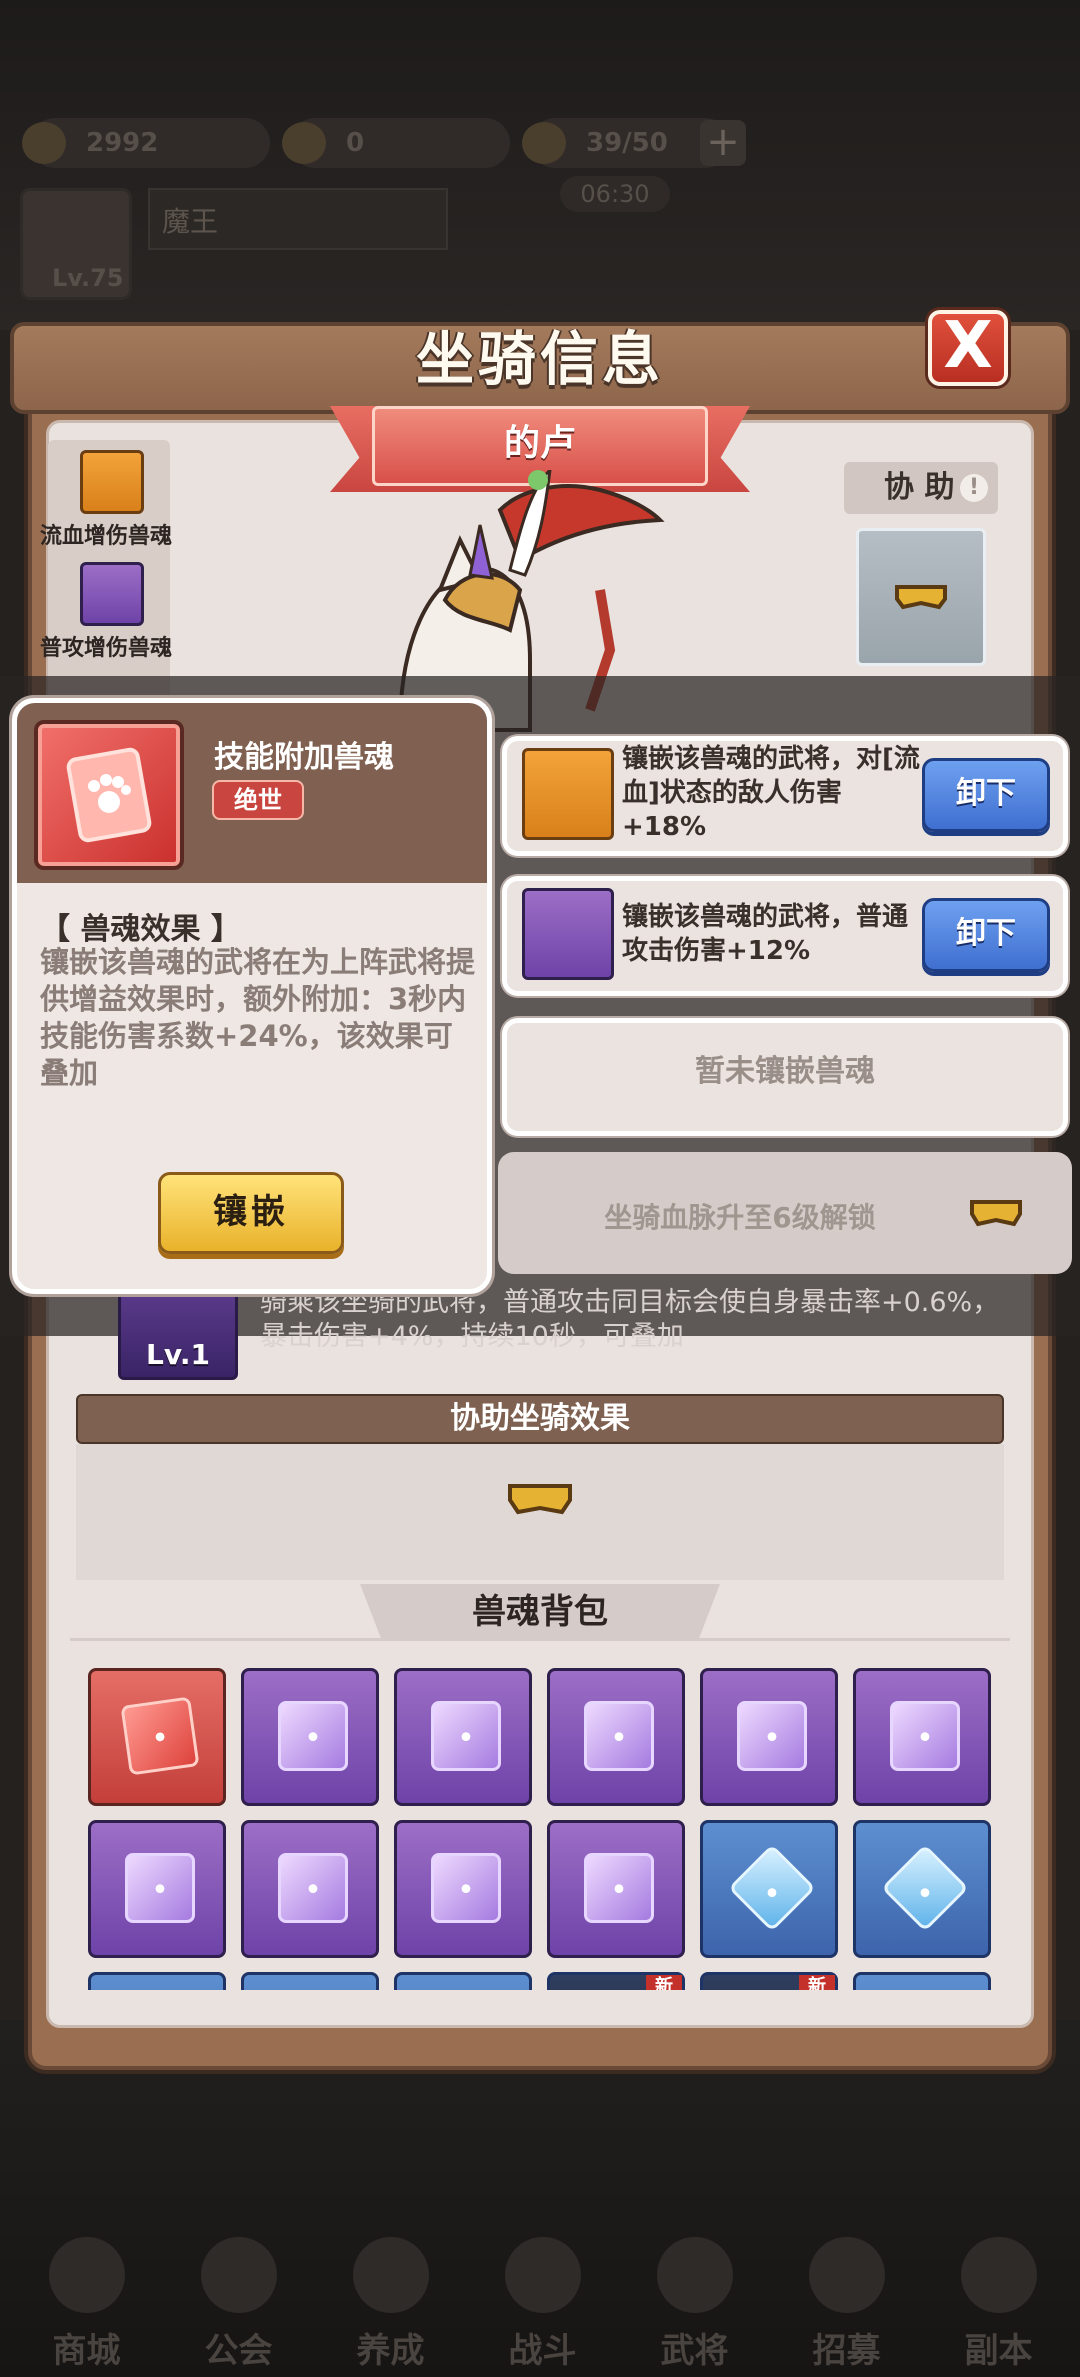 The height and width of the screenshot is (2377, 1080). What do you see at coordinates (140, 929) in the screenshot?
I see `soul-effect-heading: 【 兽魂效果 】` at bounding box center [140, 929].